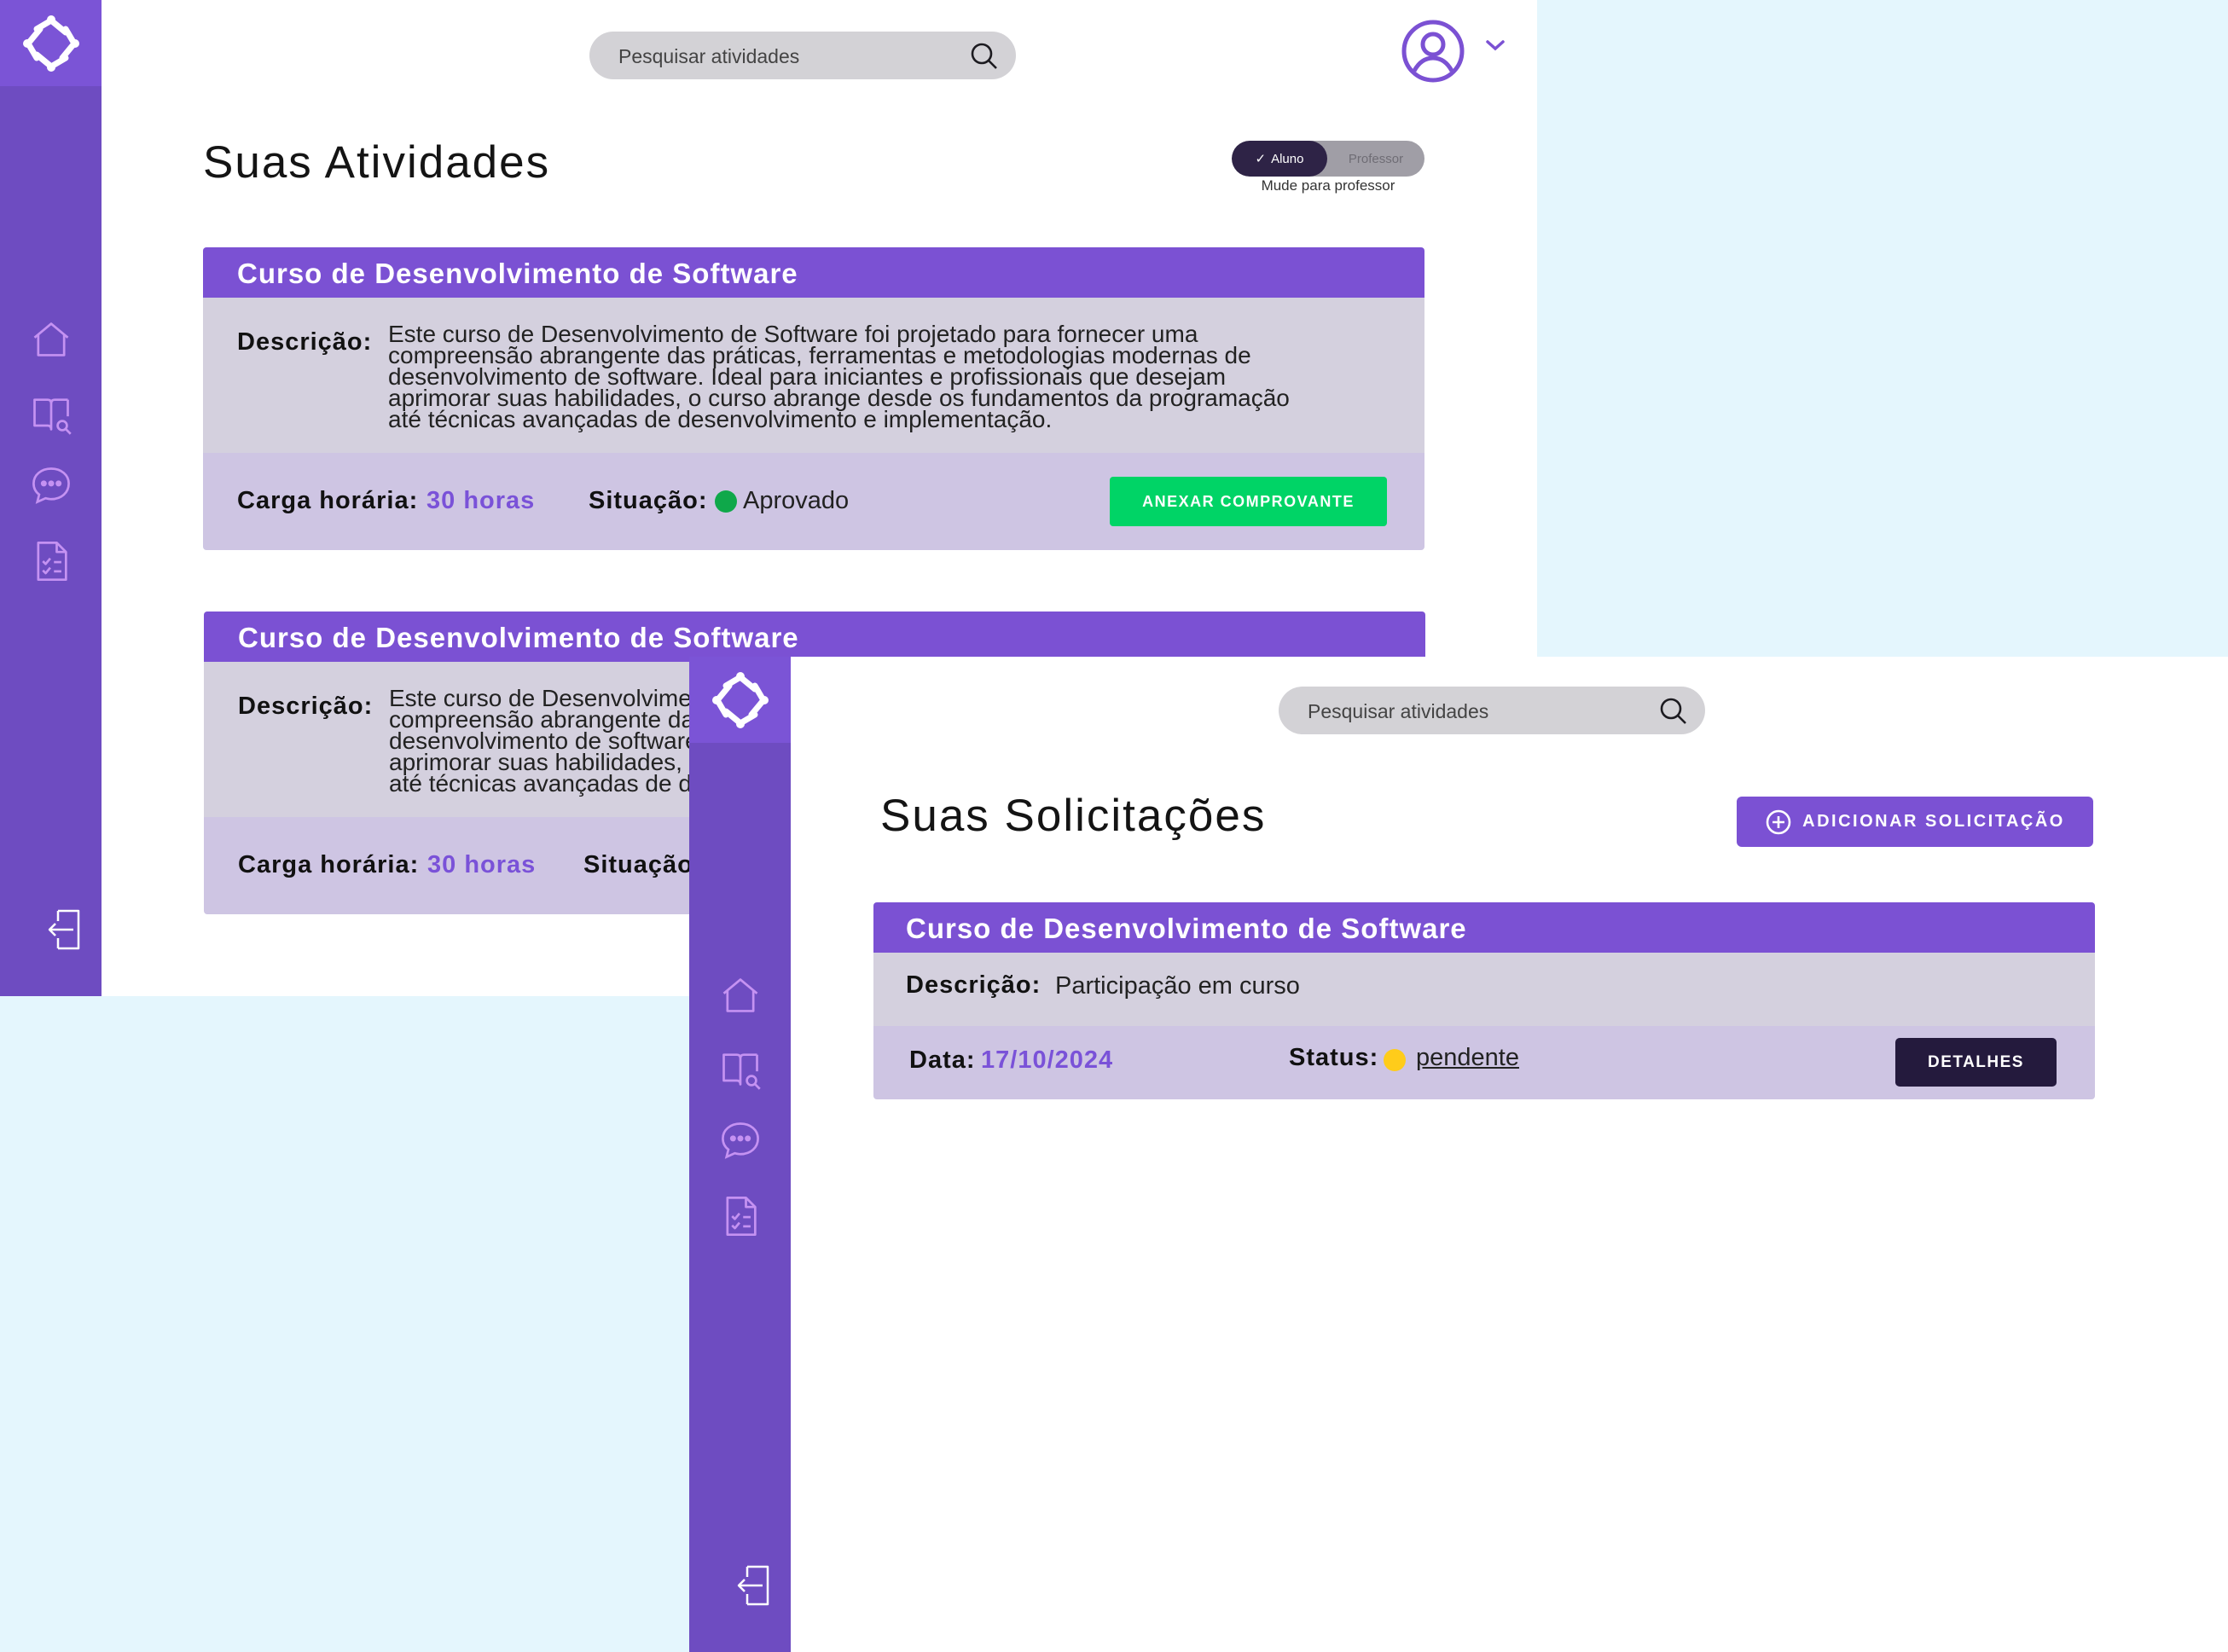 The width and height of the screenshot is (2228, 1652). I want to click on card-description: Descrição: Participação em curso, so click(1484, 989).